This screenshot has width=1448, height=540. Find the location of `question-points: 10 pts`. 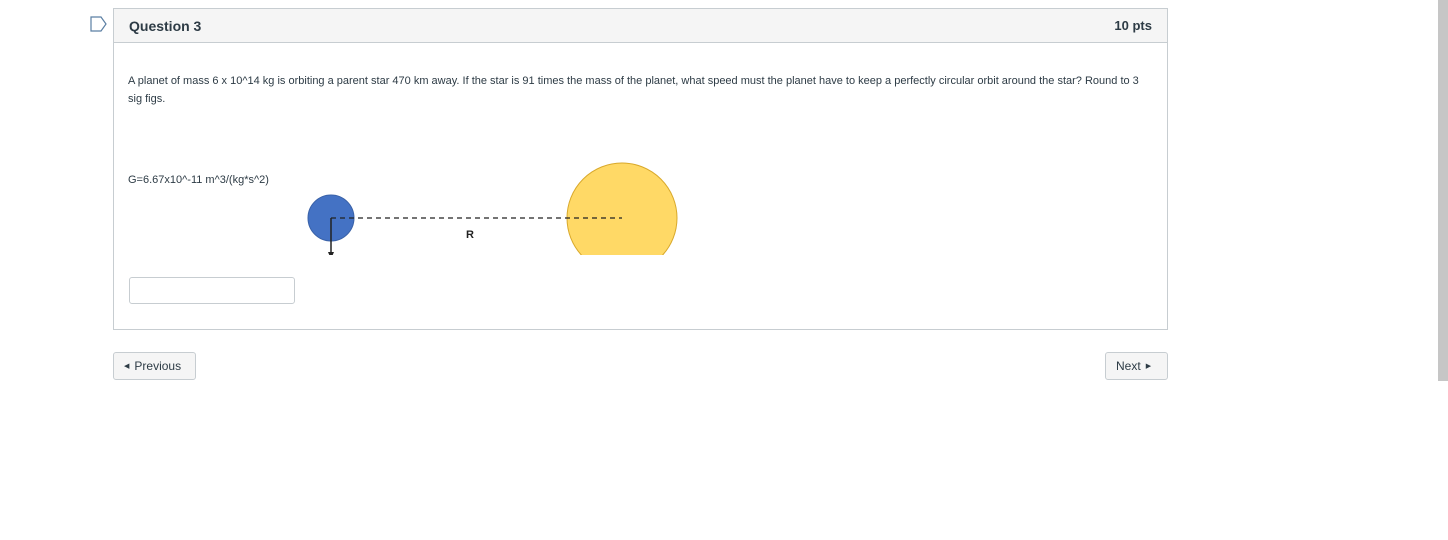

question-points: 10 pts is located at coordinates (1133, 25).